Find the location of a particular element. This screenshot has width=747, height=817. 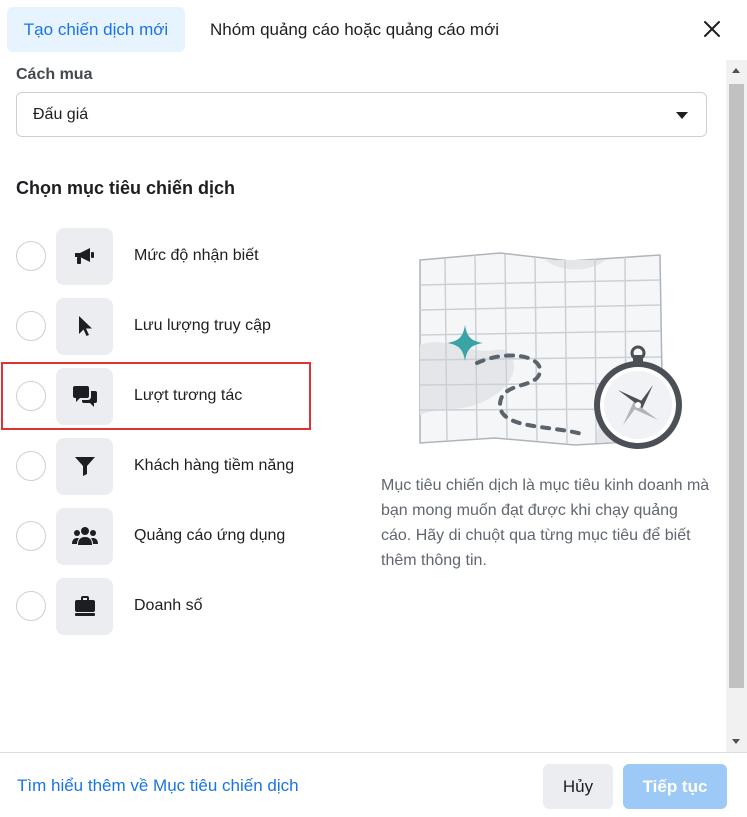

objective-awareness: Mức độ nhận biết is located at coordinates (166, 256).